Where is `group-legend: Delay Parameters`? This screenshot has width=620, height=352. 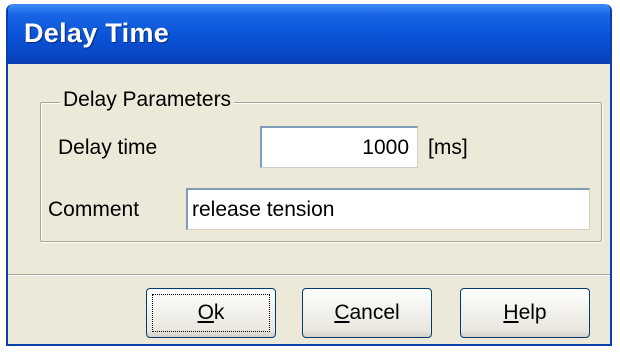
group-legend: Delay Parameters is located at coordinates (147, 100).